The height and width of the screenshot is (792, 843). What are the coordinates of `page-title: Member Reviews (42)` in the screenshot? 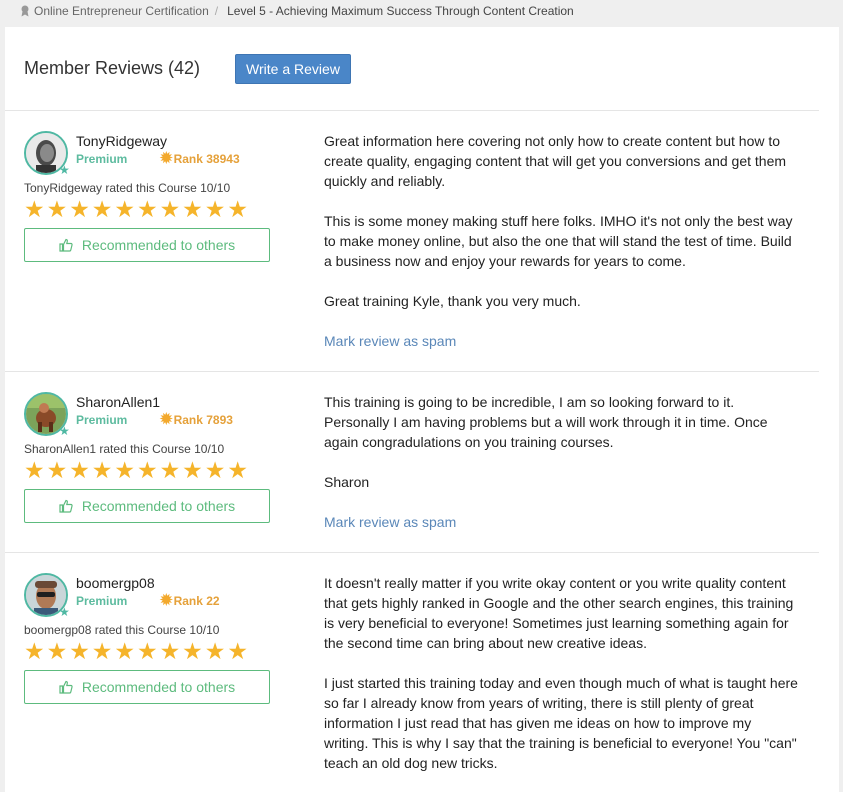 It's located at (112, 68).